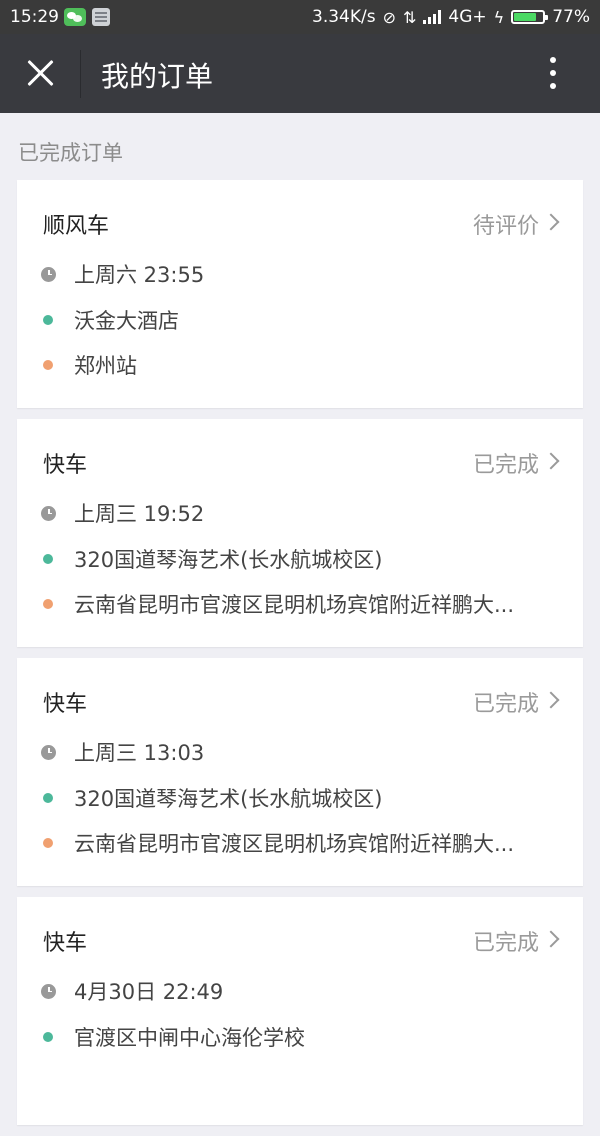 This screenshot has height=1136, width=600. I want to click on order-end-row: 郑州站, so click(90, 365).